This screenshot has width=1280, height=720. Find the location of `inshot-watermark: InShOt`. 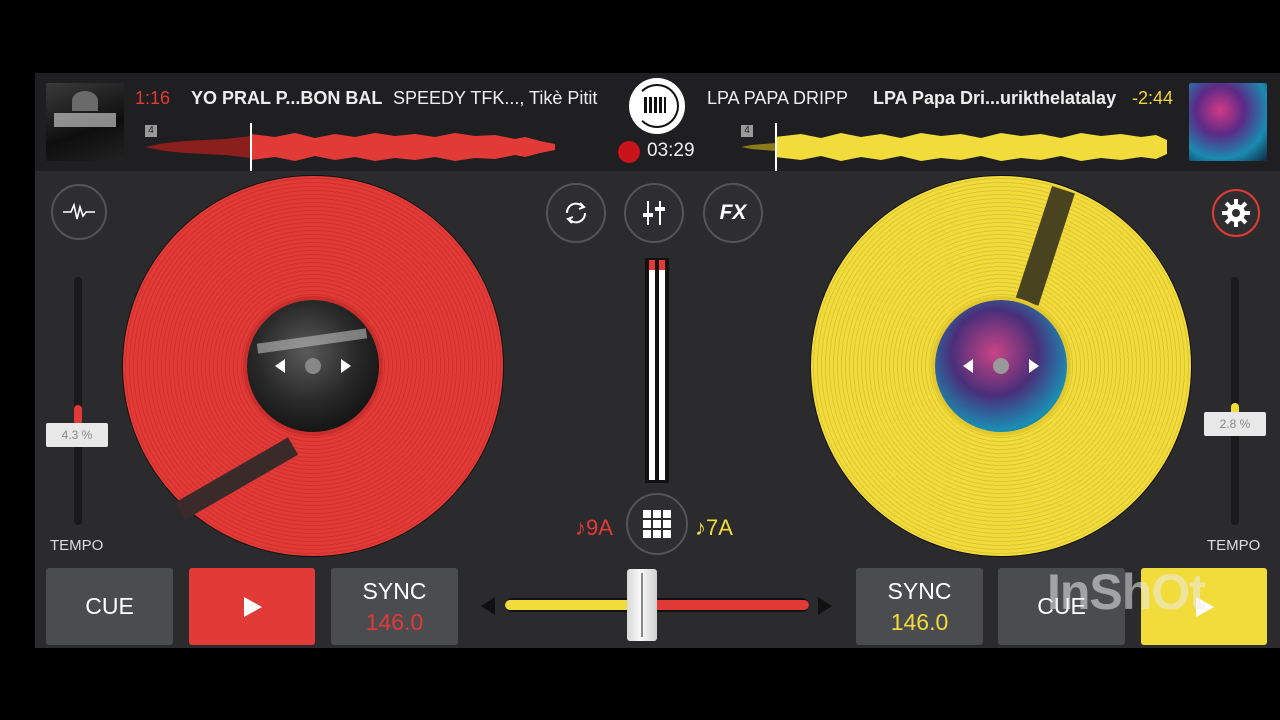

inshot-watermark: InShOt is located at coordinates (1126, 592).